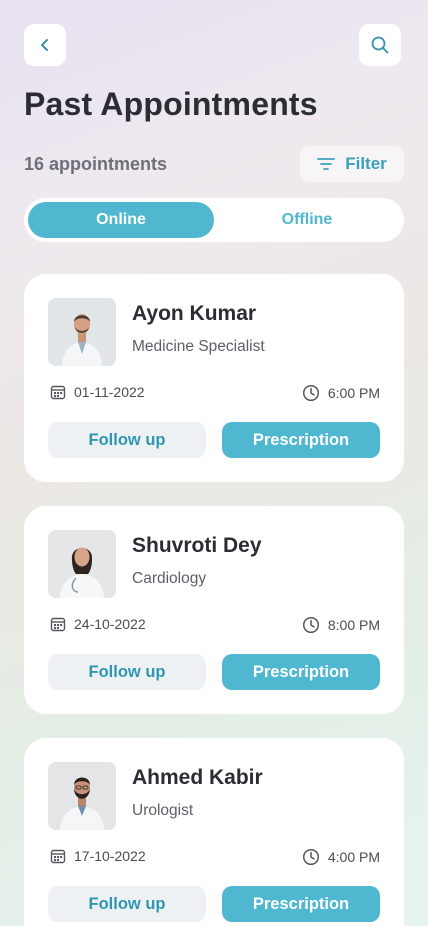  Describe the element at coordinates (110, 624) in the screenshot. I see `date-text: 24-10-2022` at that location.